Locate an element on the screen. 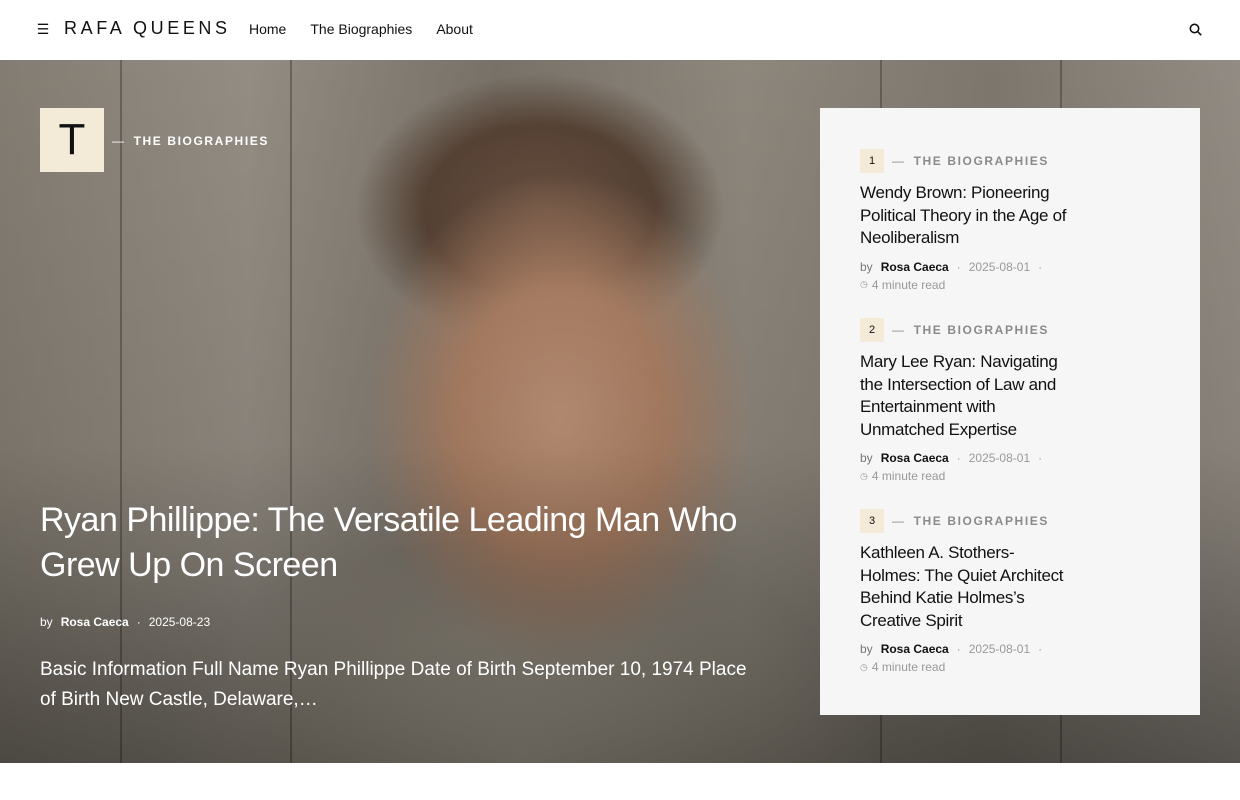 The height and width of the screenshot is (800, 1240). hero-category-label: THE BIOGRAPHIES is located at coordinates (201, 141).